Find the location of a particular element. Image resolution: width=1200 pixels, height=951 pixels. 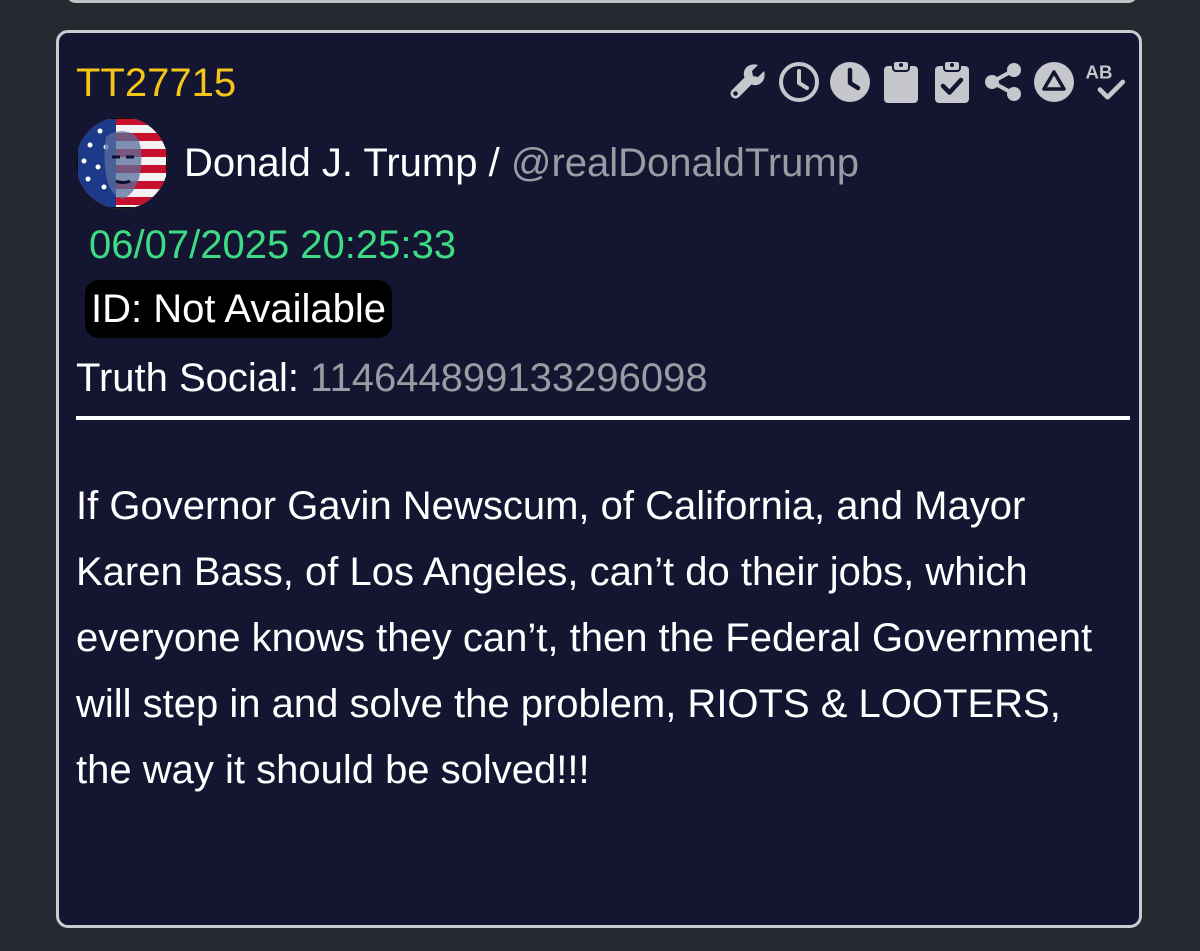

divider is located at coordinates (603, 418).